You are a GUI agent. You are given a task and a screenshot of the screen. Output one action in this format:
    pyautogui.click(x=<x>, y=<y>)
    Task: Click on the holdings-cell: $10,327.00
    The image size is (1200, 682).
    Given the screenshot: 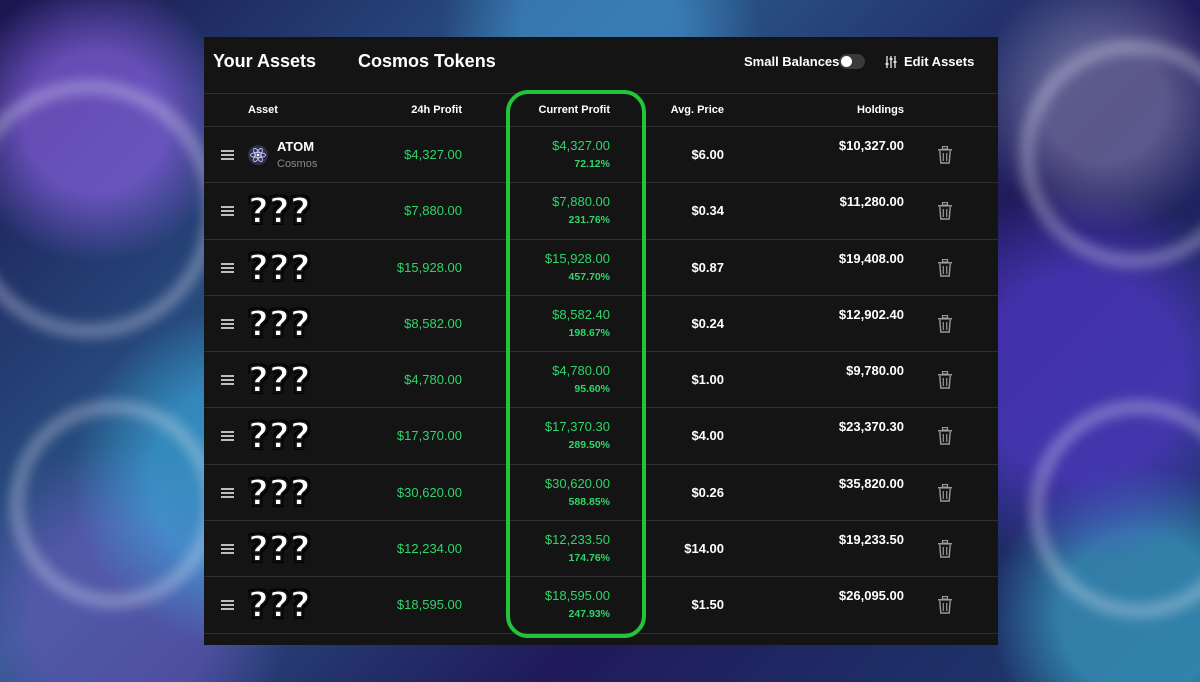 What is the action you would take?
    pyautogui.click(x=871, y=145)
    